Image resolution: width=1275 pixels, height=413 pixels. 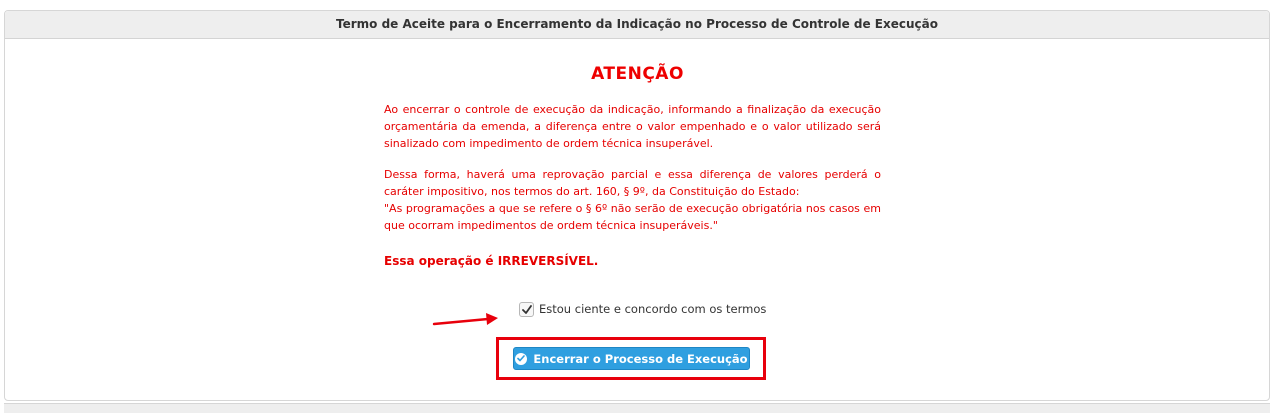 I want to click on warning-title: ATENÇÃO, so click(x=637, y=74).